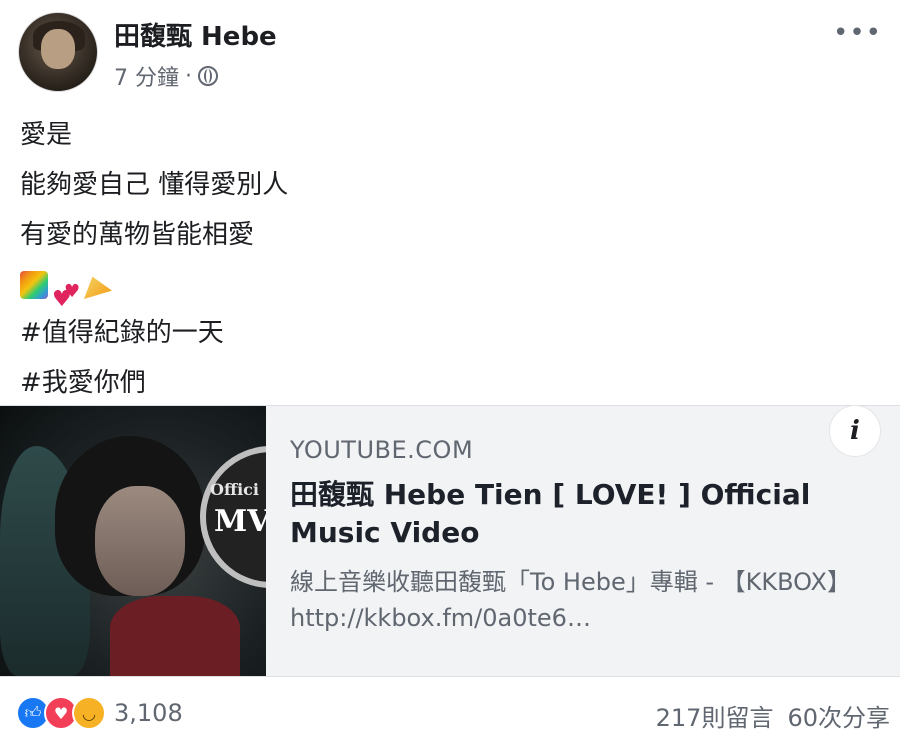 This screenshot has width=900, height=748. What do you see at coordinates (58, 49) in the screenshot?
I see `avatar-face` at bounding box center [58, 49].